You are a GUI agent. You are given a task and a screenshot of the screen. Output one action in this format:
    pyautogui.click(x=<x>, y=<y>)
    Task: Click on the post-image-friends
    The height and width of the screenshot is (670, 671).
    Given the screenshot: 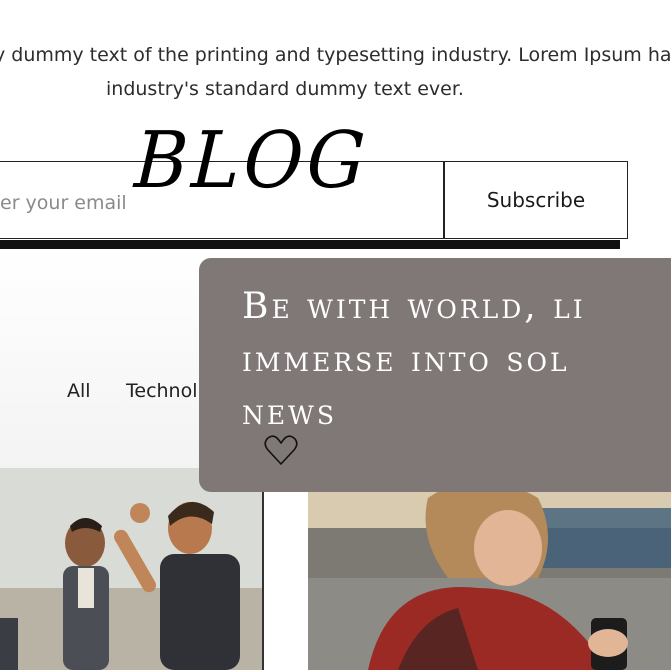 What is the action you would take?
    pyautogui.click(x=132, y=569)
    